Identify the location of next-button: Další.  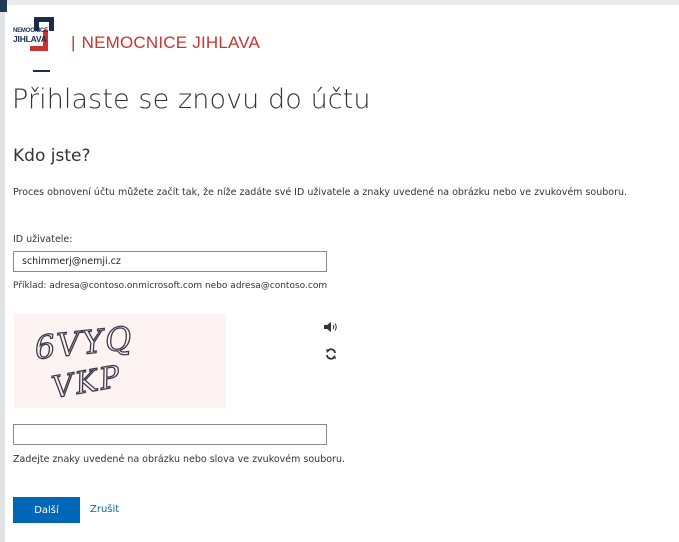
(46, 510).